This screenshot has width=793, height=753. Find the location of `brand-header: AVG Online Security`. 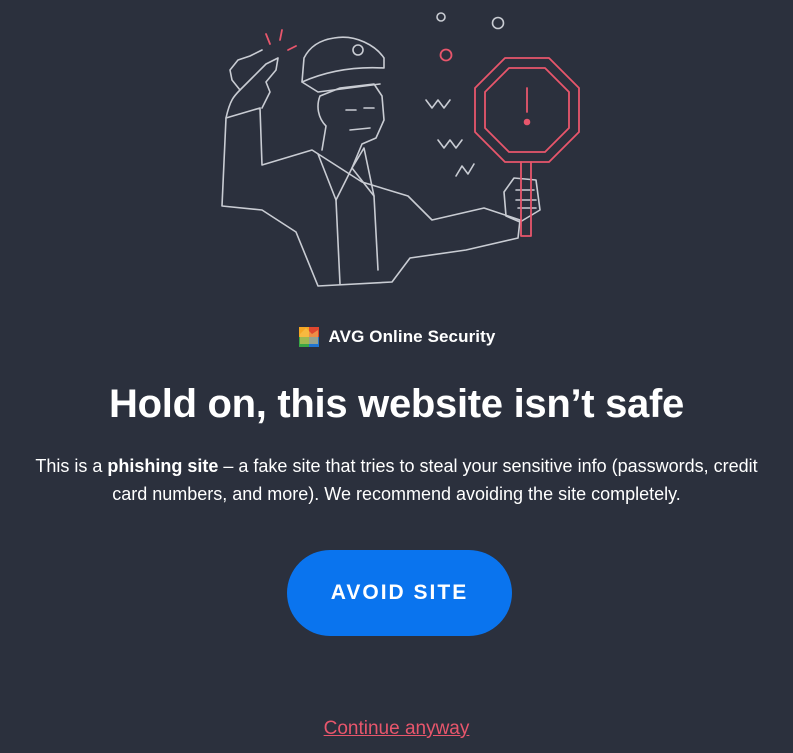

brand-header: AVG Online Security is located at coordinates (396, 337).